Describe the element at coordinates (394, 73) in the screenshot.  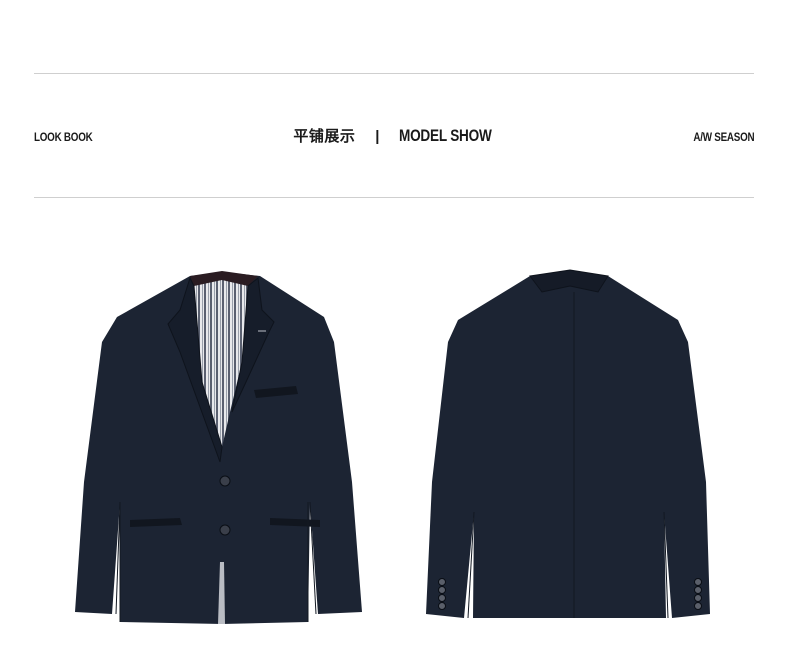
I see `top-divider` at that location.